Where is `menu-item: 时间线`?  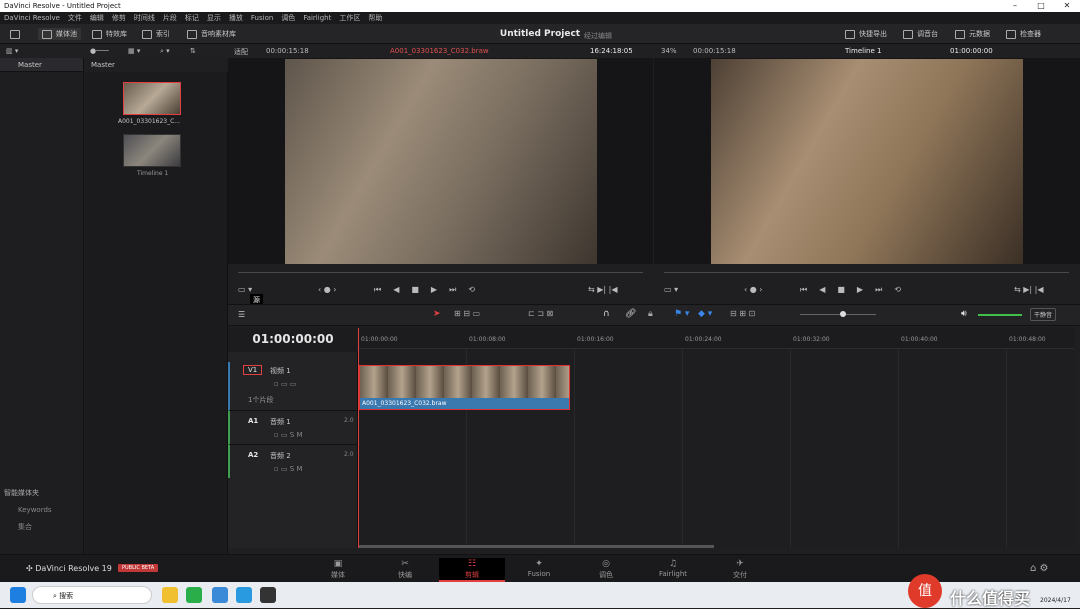
menu-item: 时间线 is located at coordinates (144, 18).